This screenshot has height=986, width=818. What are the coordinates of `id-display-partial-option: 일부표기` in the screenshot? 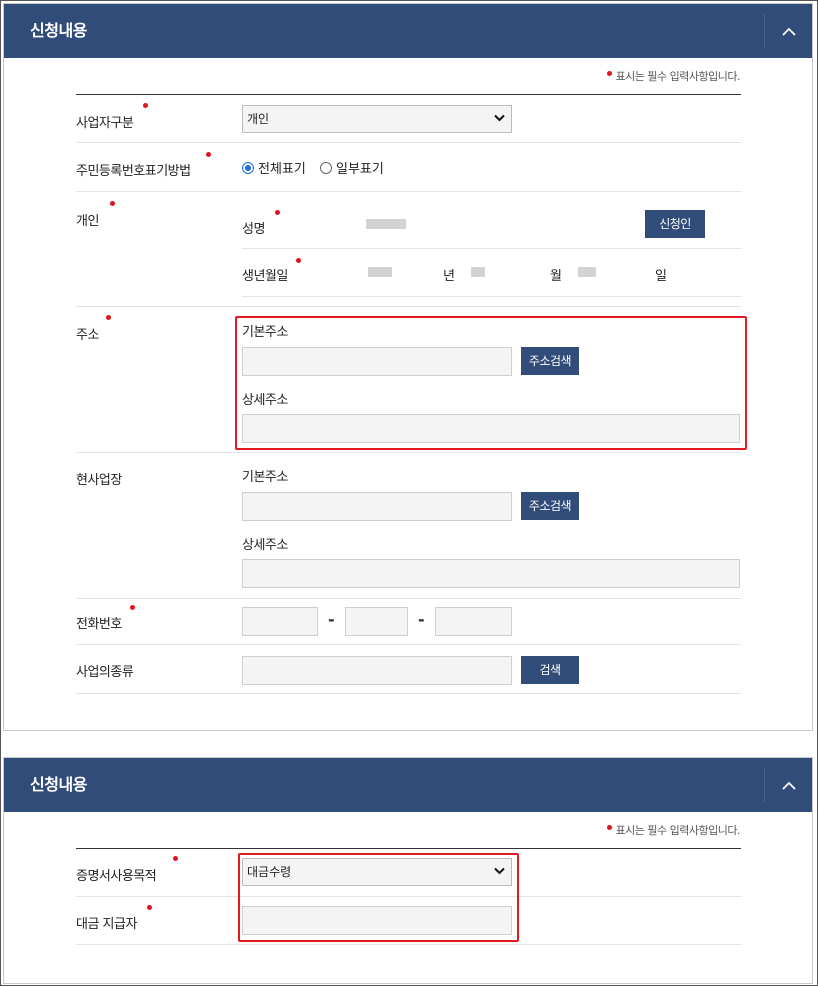 It's located at (352, 167).